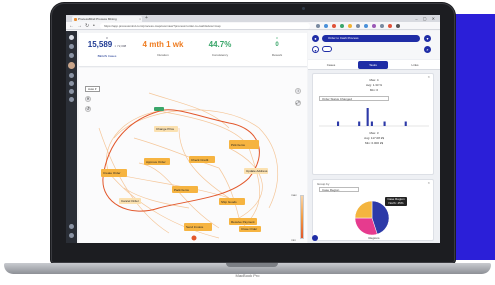  Describe the element at coordinates (374, 45) in the screenshot. I see `process-selector-area: ● Order to Cash Process ▾ ▾ ⌕` at that location.